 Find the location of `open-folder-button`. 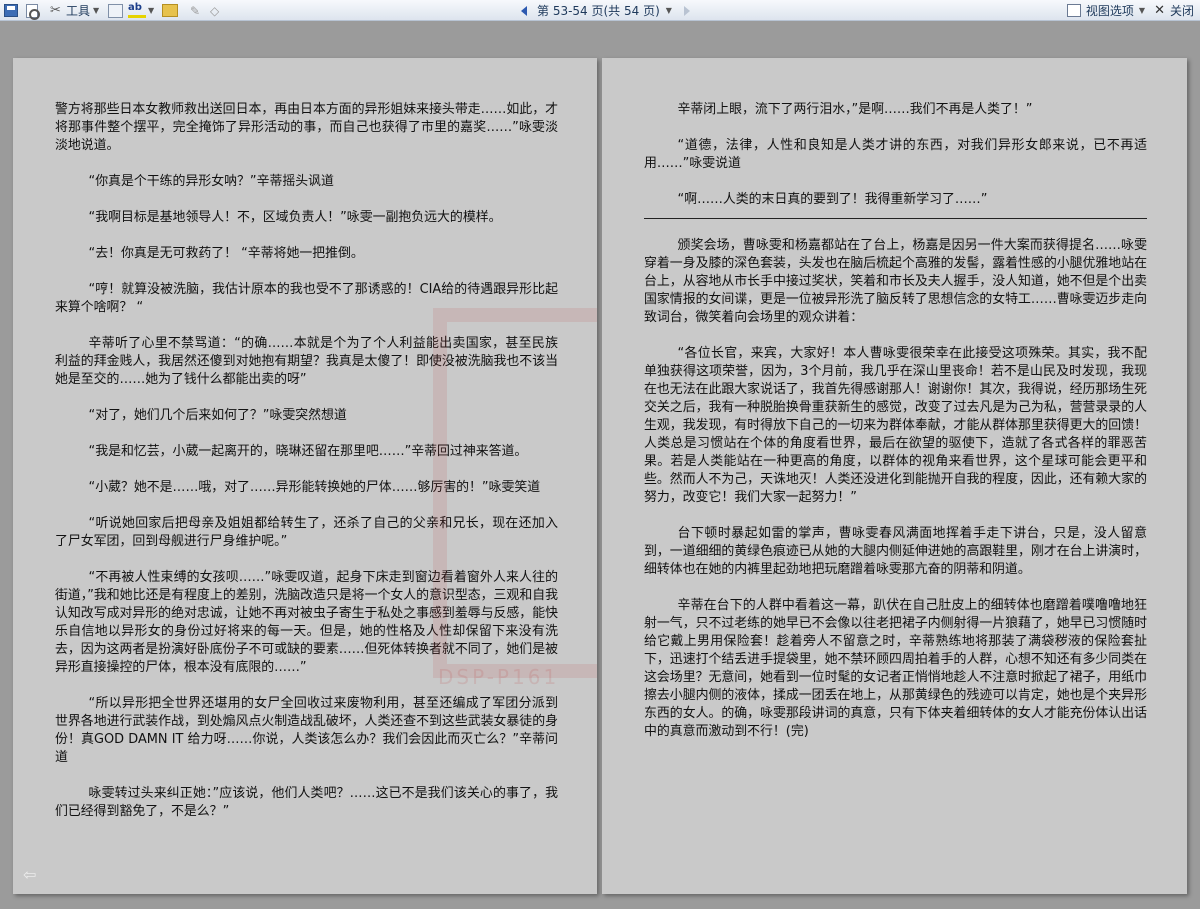

open-folder-button is located at coordinates (170, 10).